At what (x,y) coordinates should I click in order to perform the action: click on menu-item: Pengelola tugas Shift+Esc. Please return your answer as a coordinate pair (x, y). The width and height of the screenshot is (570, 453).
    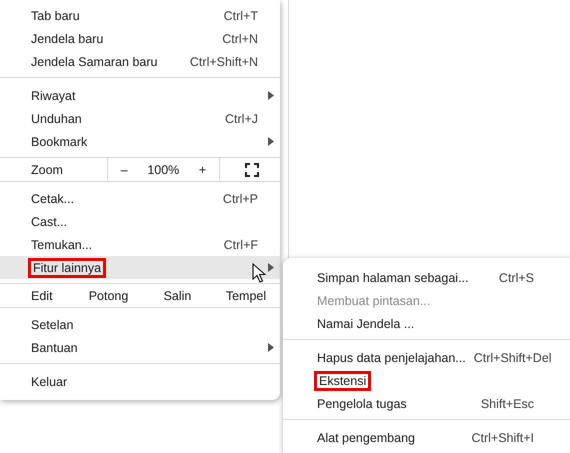
    Looking at the image, I should click on (426, 403).